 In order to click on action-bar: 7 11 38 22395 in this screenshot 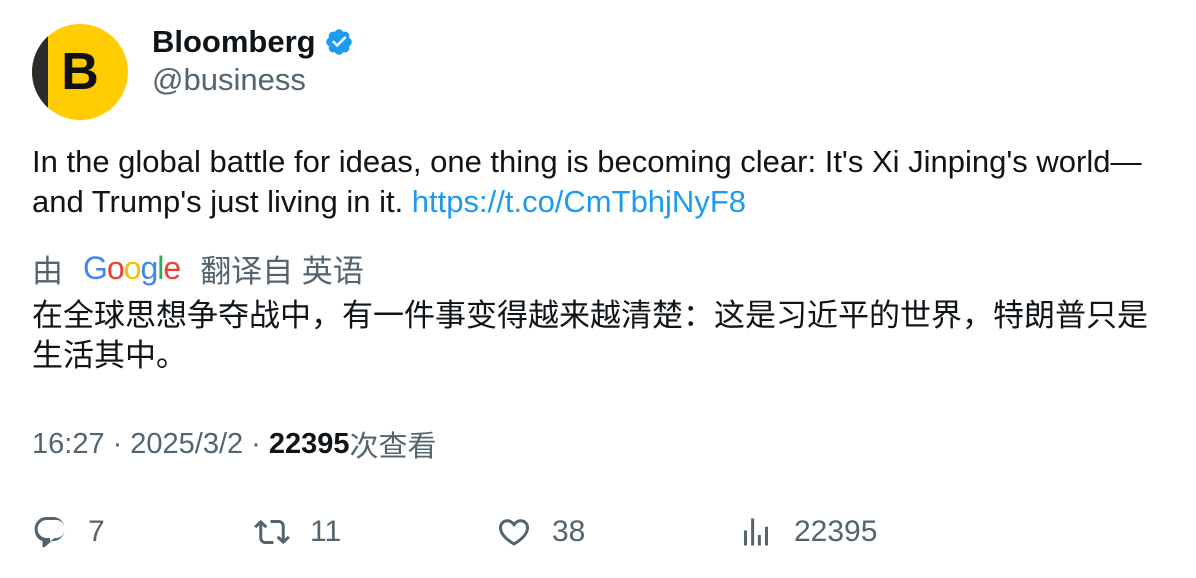, I will do `click(598, 532)`.